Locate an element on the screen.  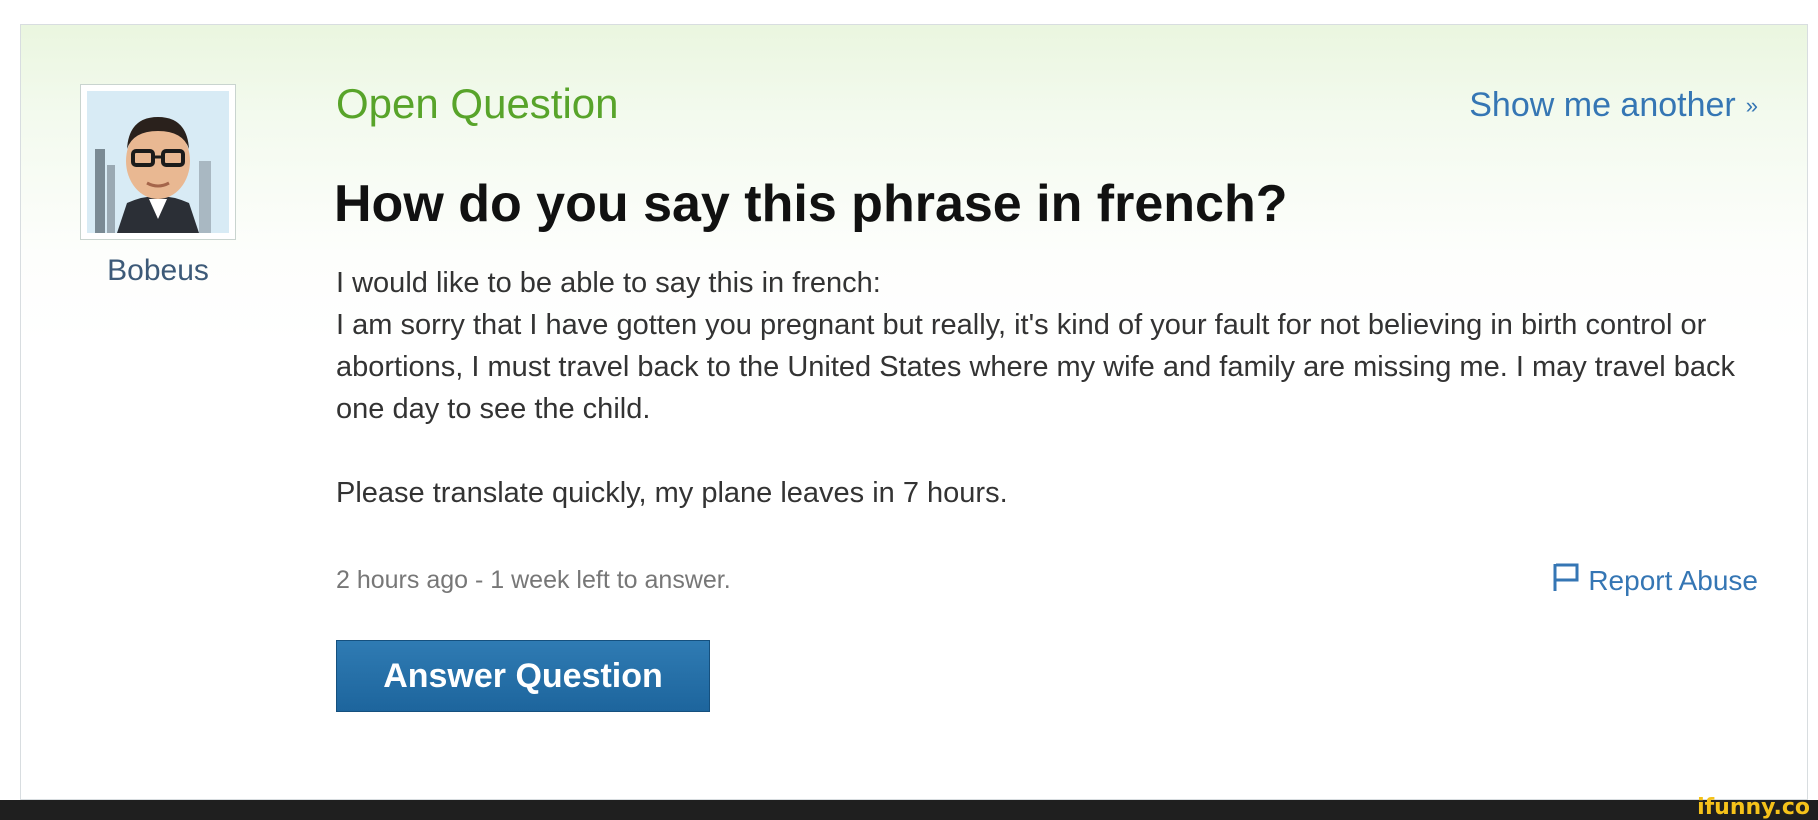
report-abuse-link: Report Abuse is located at coordinates (1655, 580).